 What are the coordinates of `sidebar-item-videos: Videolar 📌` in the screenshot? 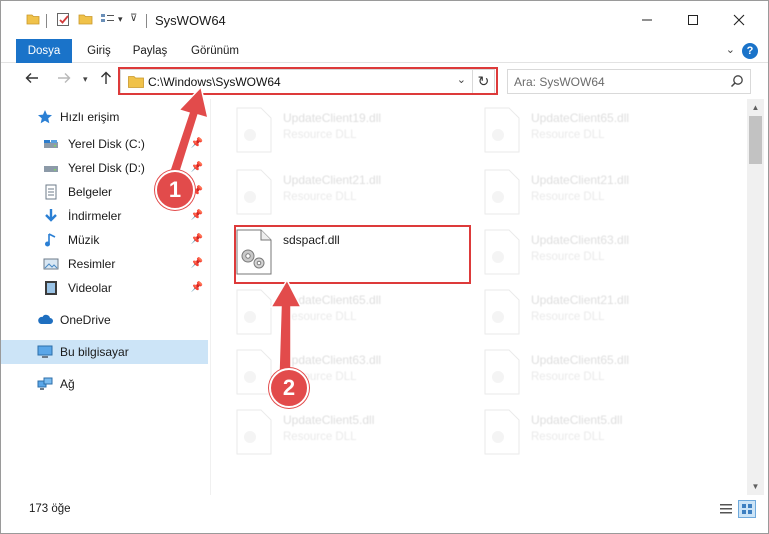 It's located at (104, 288).